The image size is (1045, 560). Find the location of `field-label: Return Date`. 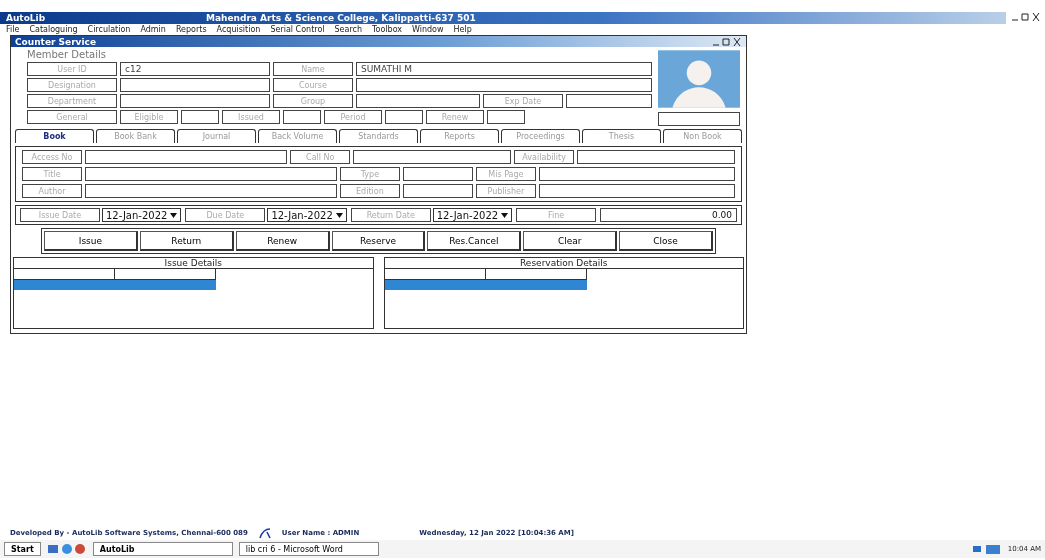

field-label: Return Date is located at coordinates (390, 215).